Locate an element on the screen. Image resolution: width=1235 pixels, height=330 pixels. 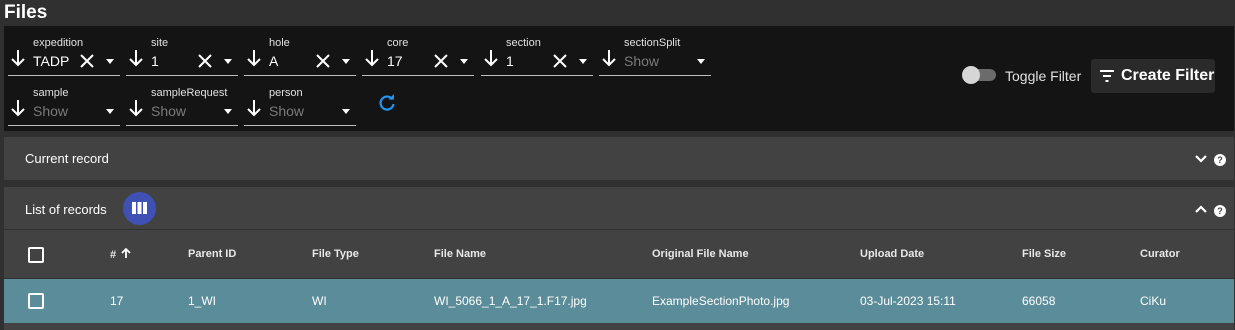
filter-label: section is located at coordinates (523, 43).